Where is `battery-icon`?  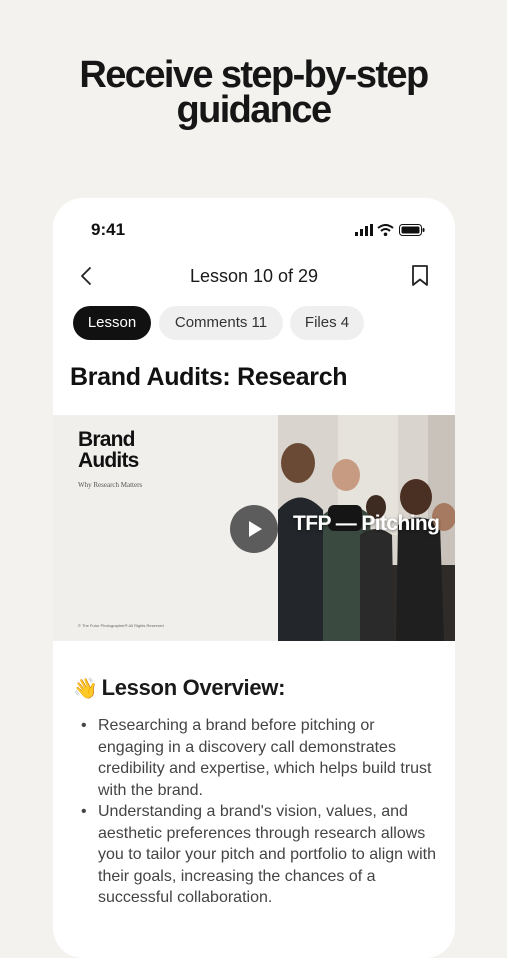 battery-icon is located at coordinates (412, 230).